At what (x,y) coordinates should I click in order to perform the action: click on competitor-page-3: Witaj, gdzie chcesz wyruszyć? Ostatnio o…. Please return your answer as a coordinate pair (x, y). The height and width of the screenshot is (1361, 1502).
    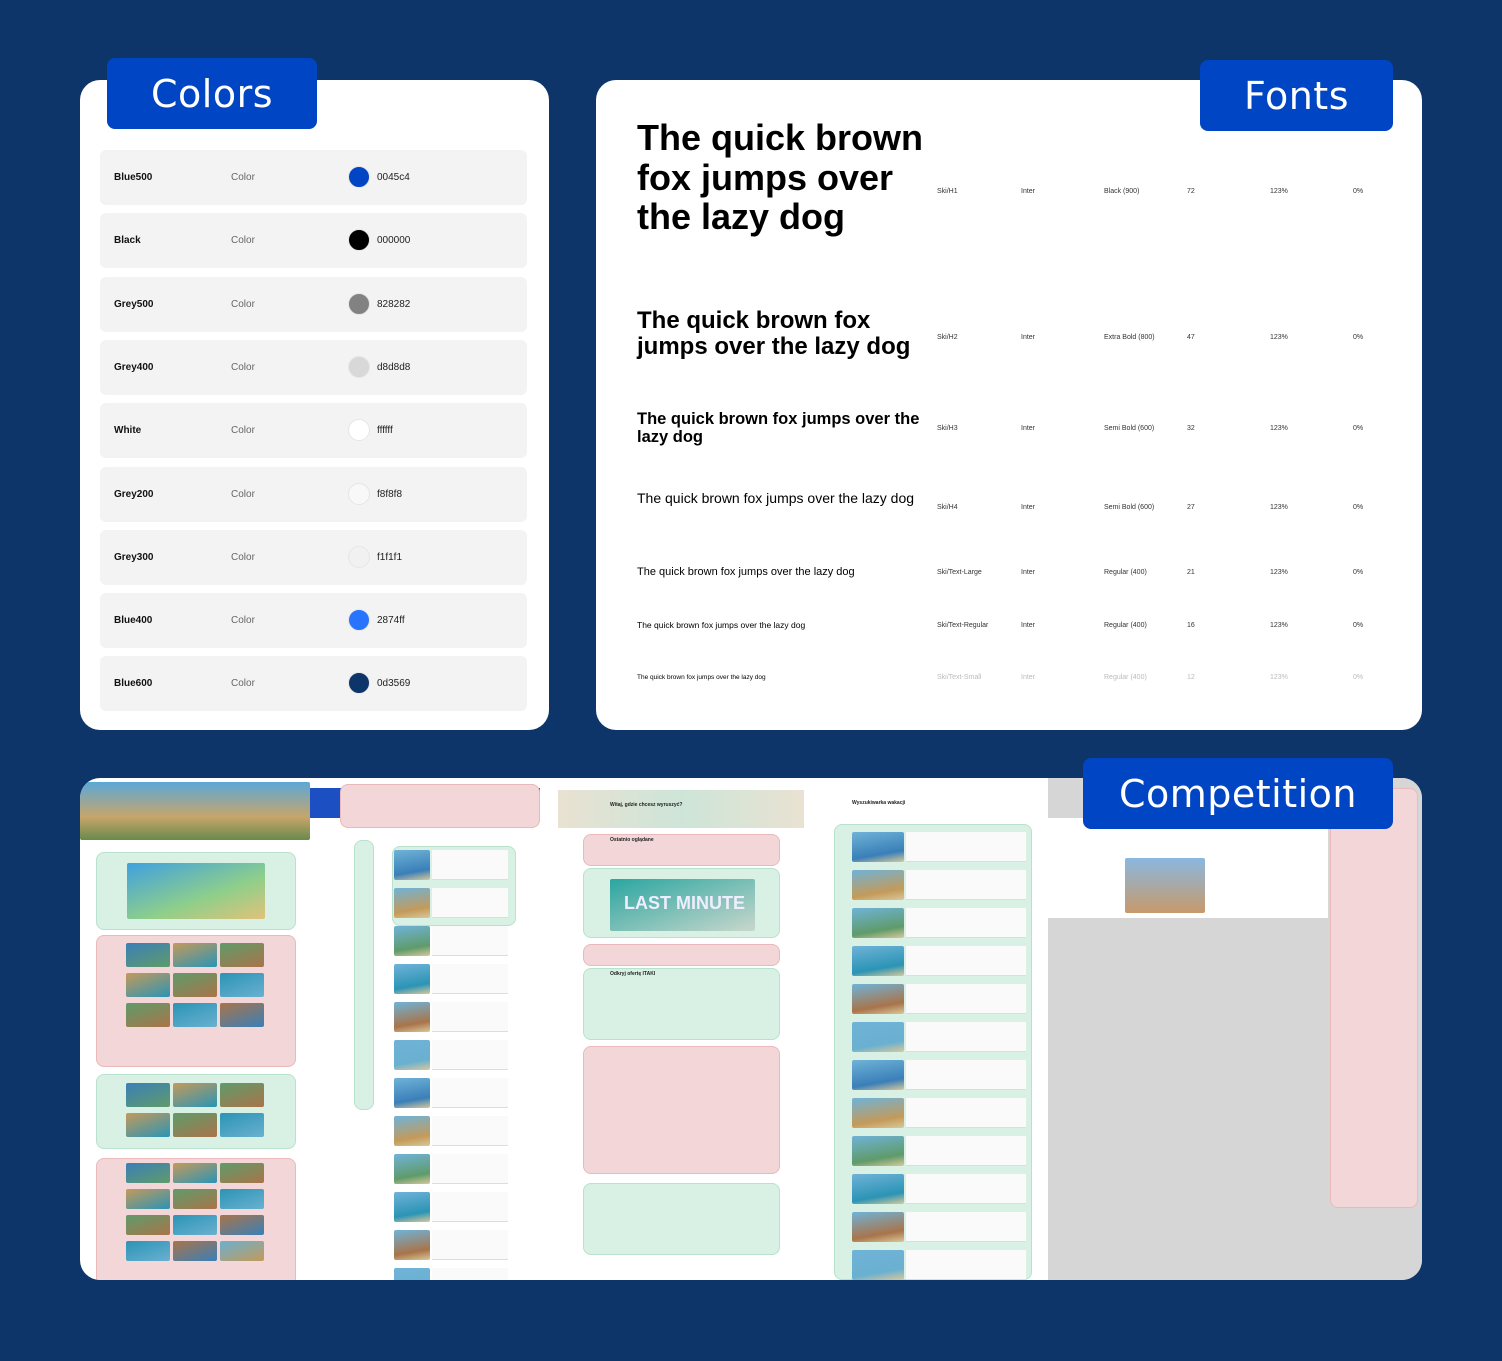
    Looking at the image, I should click on (682, 1029).